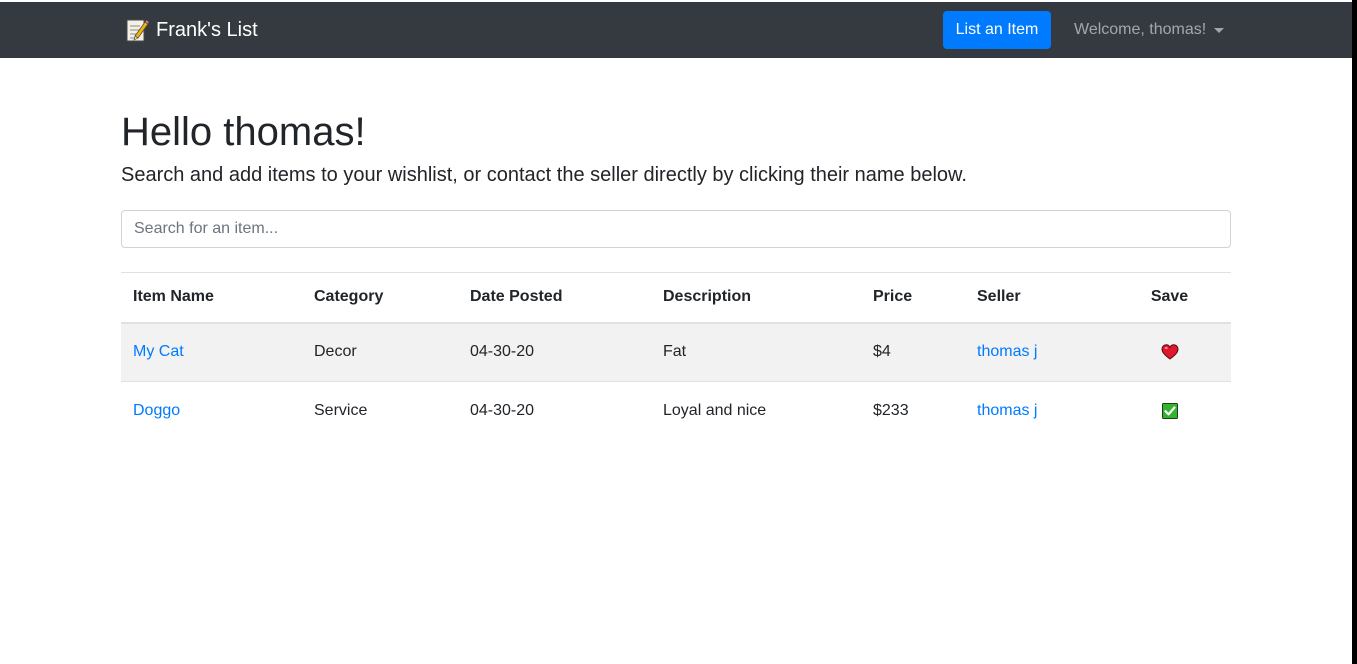  Describe the element at coordinates (1169, 298) in the screenshot. I see `column-header-save: Save` at that location.